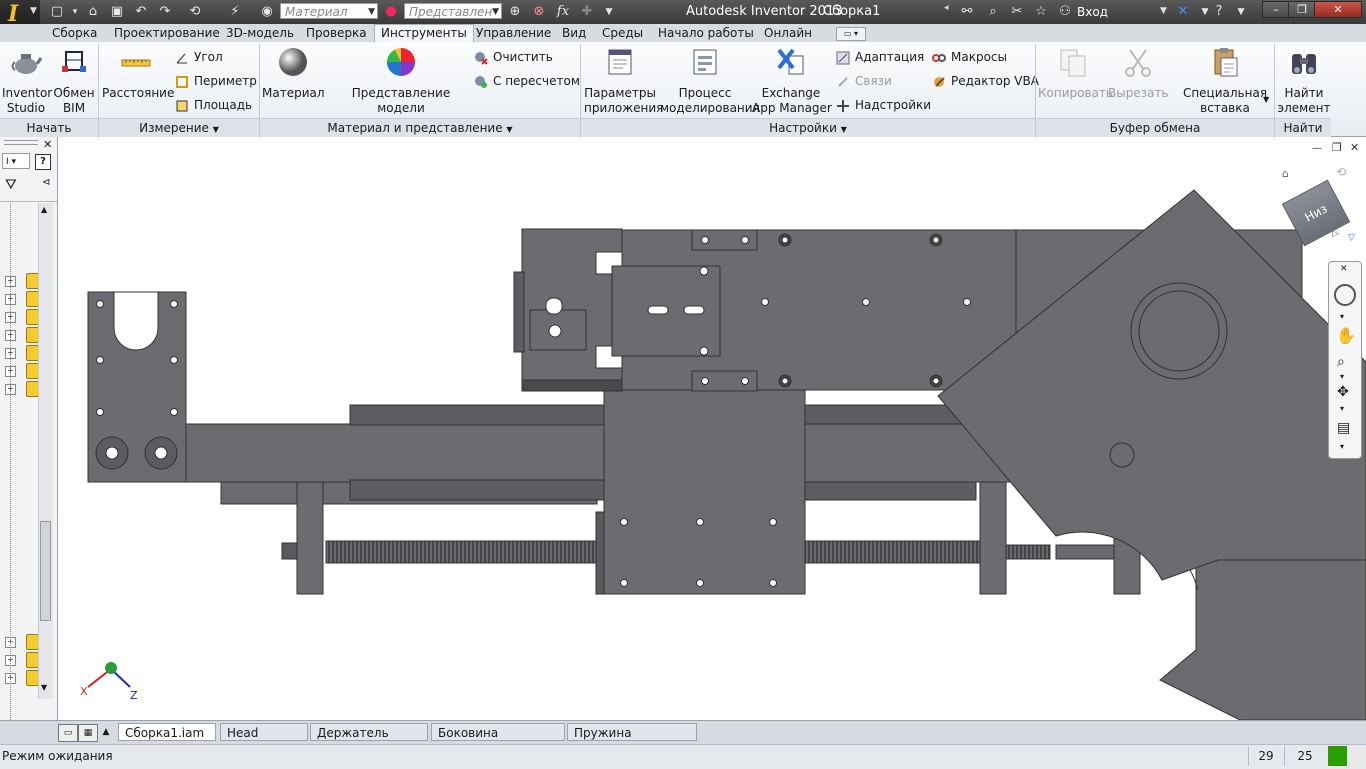 Image resolution: width=1366 pixels, height=769 pixels. Describe the element at coordinates (792, 81) in the screenshot. I see `exchange-app-manager-button: Exchange App Manager` at that location.